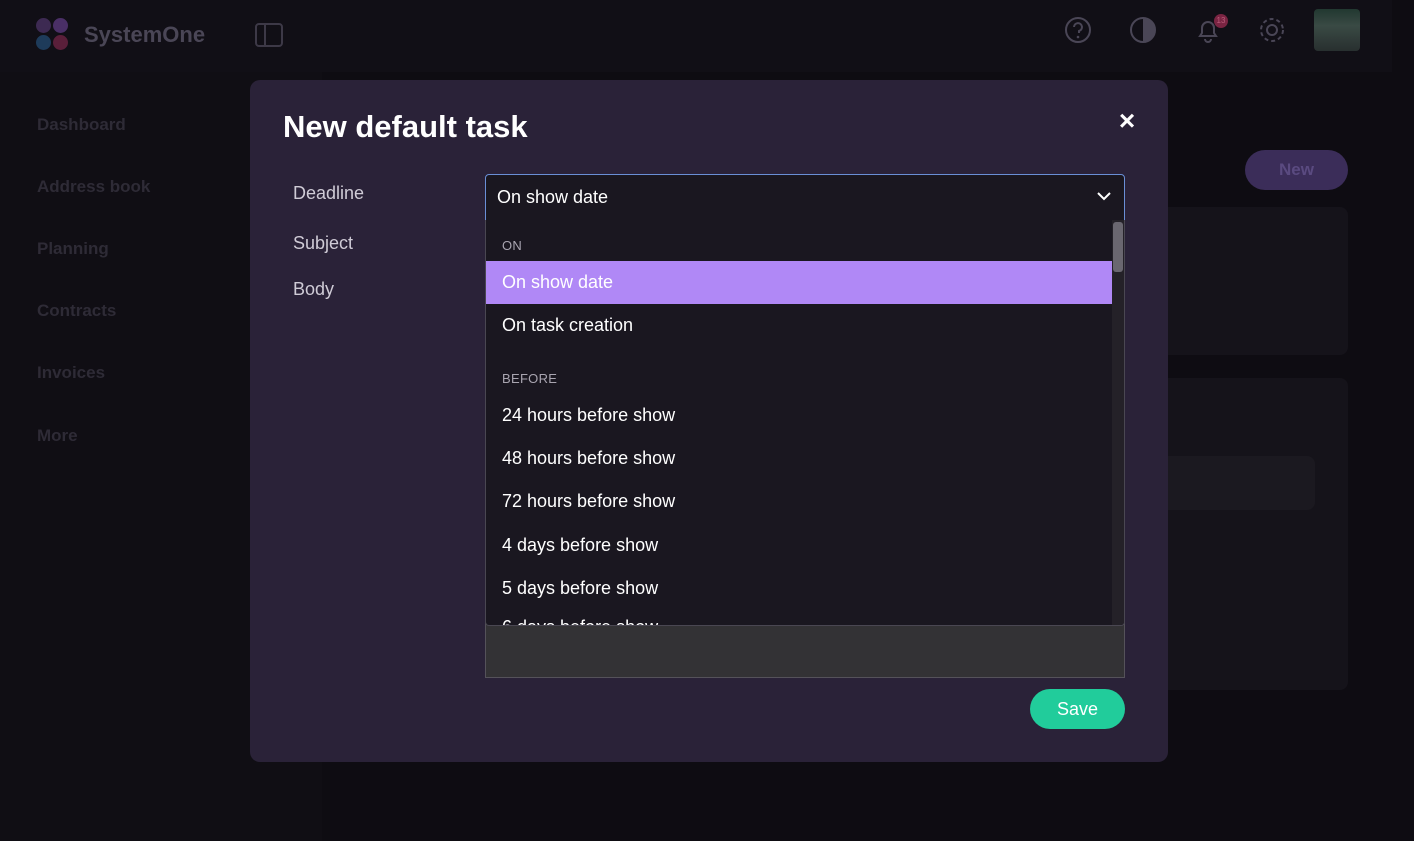 This screenshot has height=841, width=1414. Describe the element at coordinates (73, 249) in the screenshot. I see `sidebar-item-planning: Planning` at that location.